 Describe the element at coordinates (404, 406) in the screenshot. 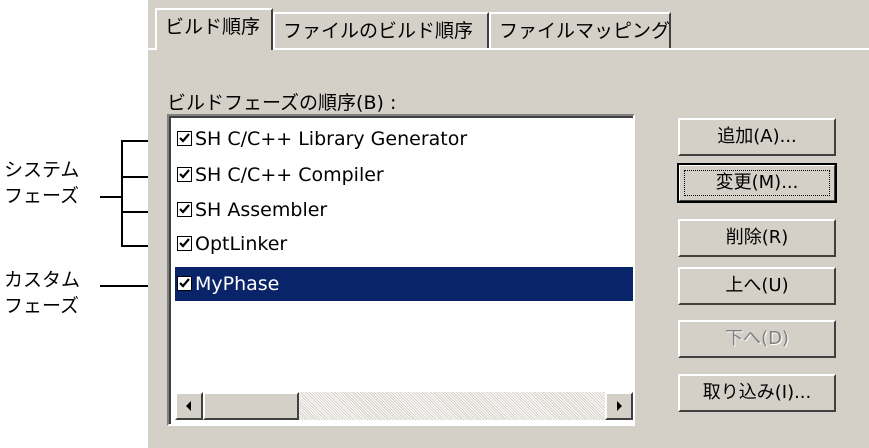

I see `horizontal-scrollbar` at that location.